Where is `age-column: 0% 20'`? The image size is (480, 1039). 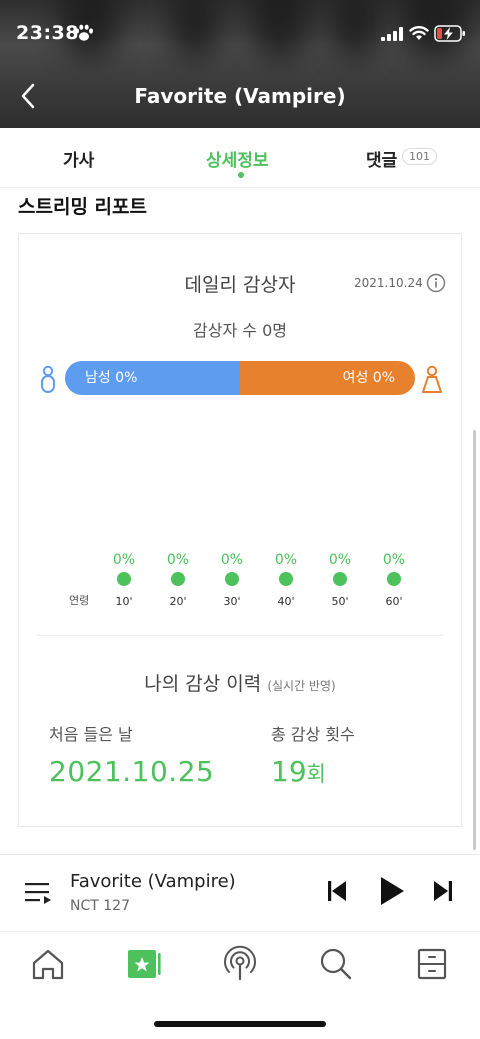 age-column: 0% 20' is located at coordinates (178, 580).